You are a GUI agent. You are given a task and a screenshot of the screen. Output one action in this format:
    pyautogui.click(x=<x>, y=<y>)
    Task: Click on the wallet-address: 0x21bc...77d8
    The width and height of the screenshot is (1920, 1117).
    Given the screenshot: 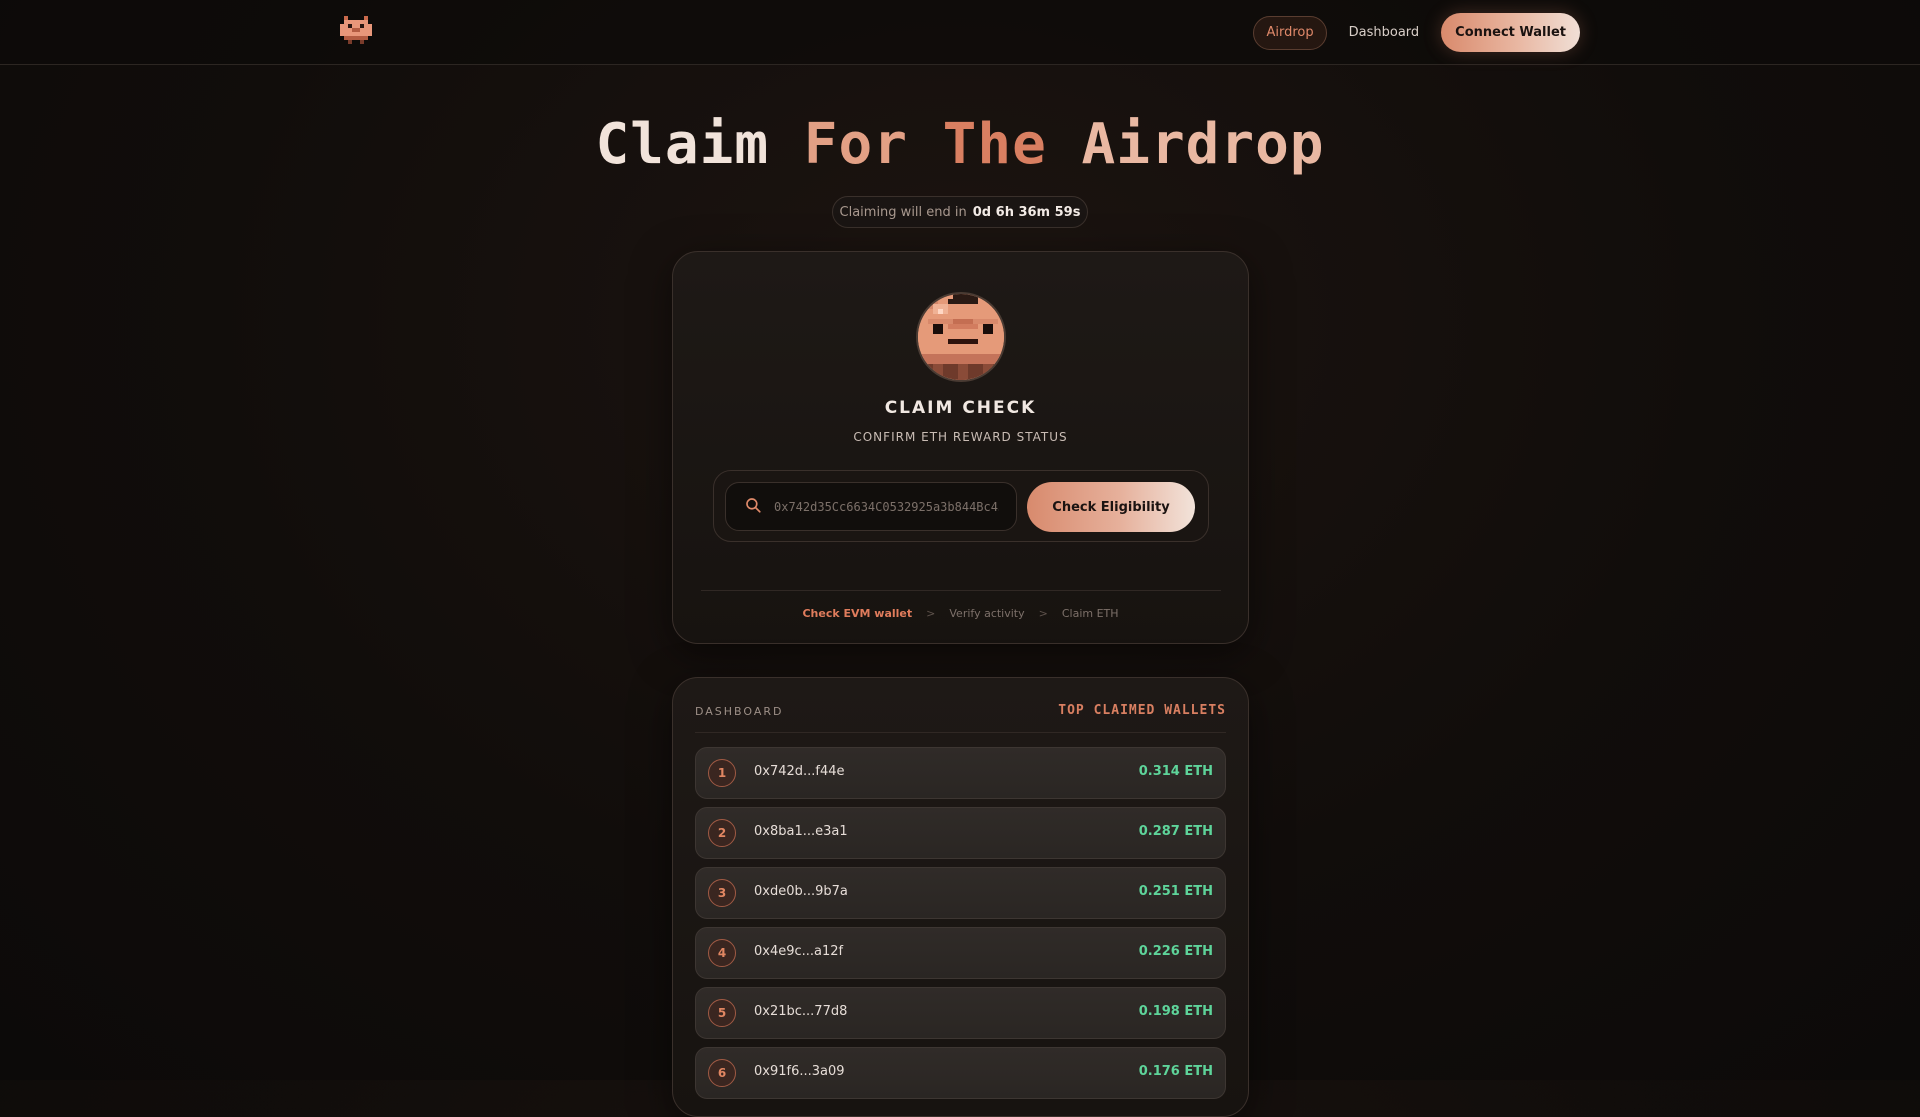 What is the action you would take?
    pyautogui.click(x=801, y=1011)
    